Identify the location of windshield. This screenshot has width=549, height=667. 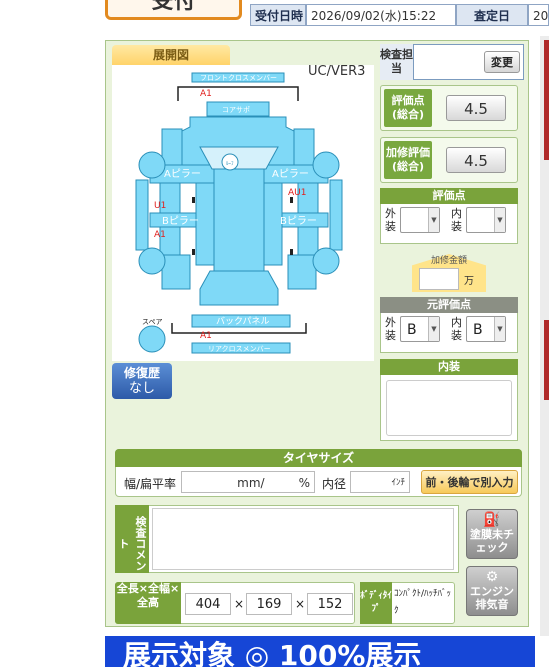
(239, 158).